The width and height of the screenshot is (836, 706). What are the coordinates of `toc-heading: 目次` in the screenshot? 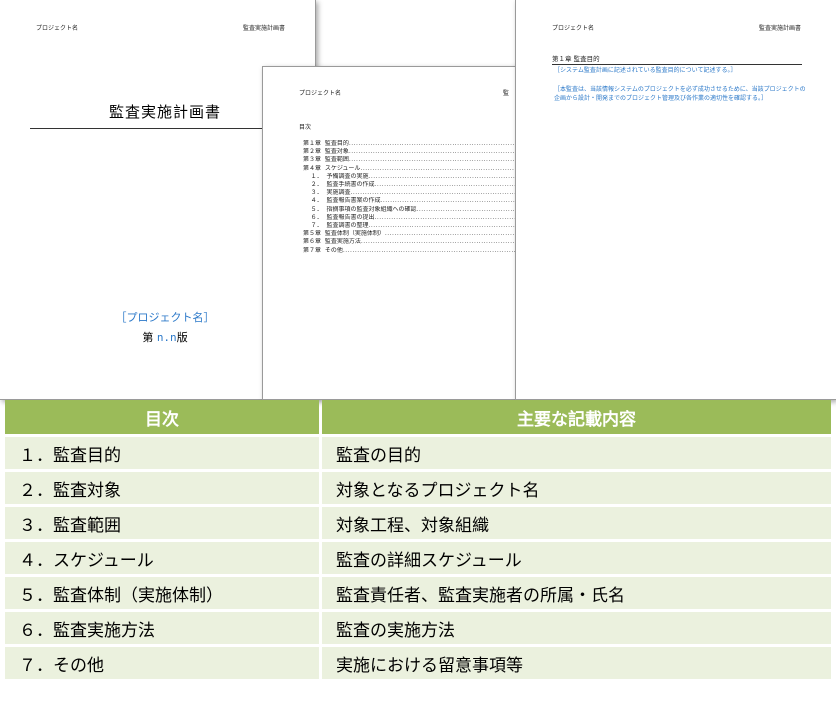 It's located at (305, 127).